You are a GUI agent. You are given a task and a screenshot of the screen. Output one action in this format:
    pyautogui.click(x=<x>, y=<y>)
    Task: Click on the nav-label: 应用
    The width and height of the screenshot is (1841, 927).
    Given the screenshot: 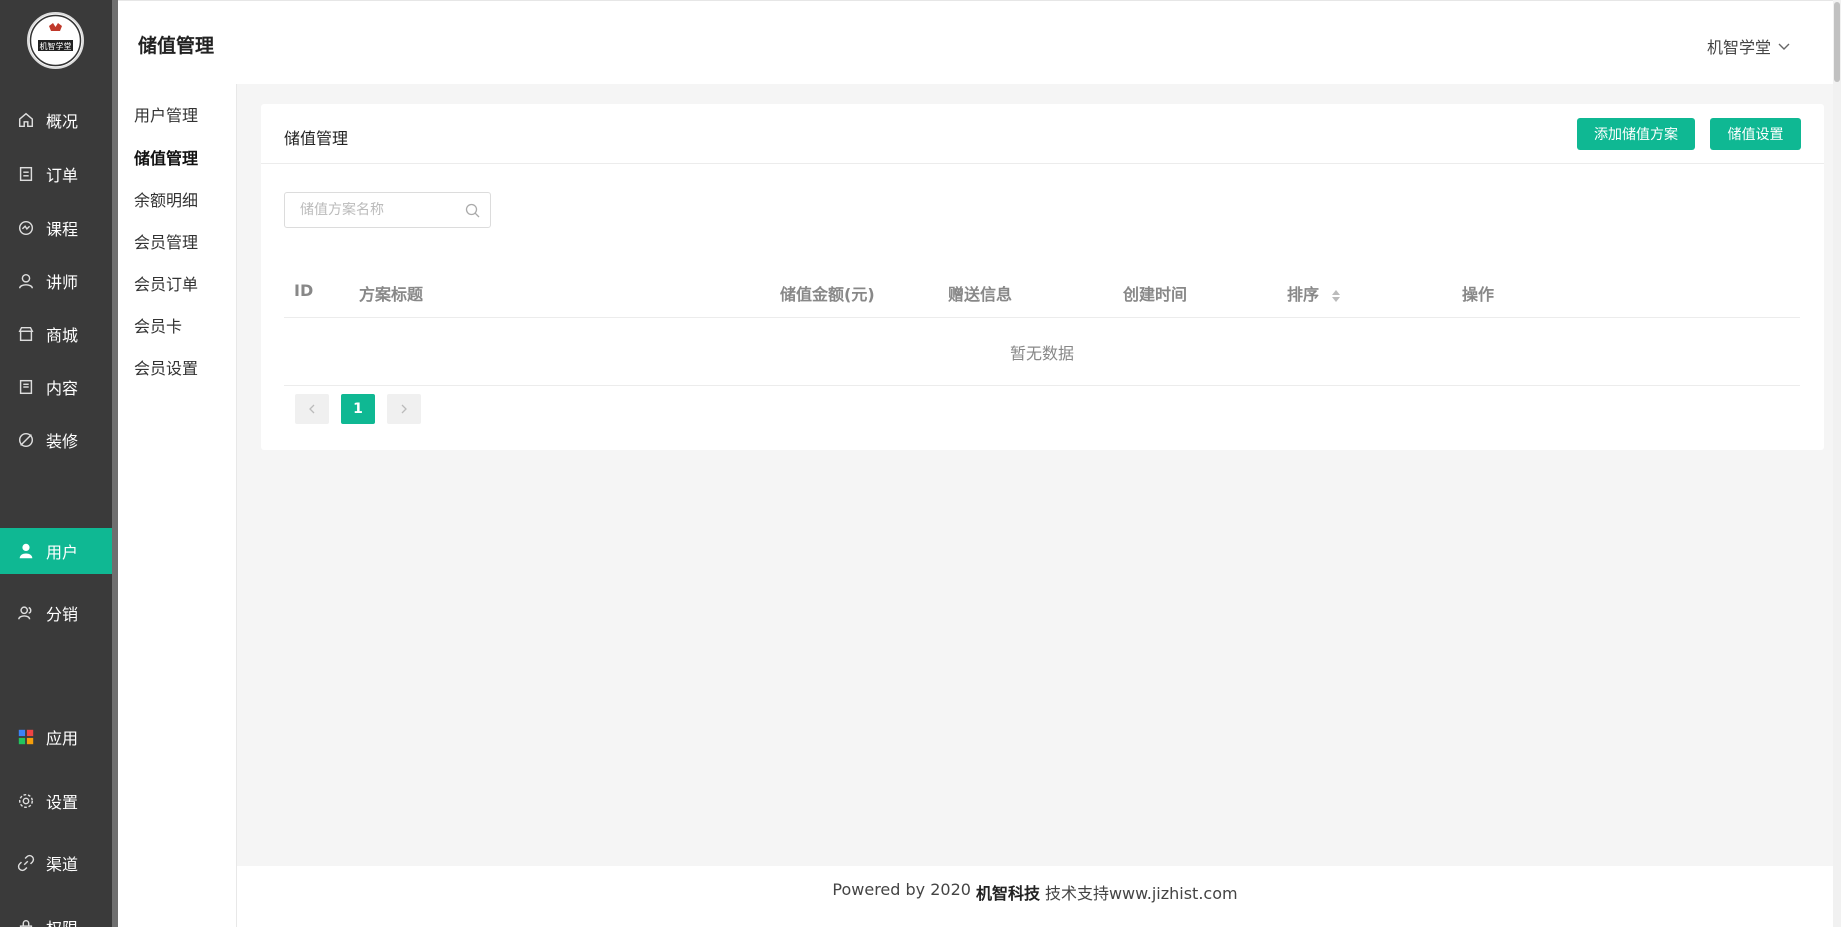 What is the action you would take?
    pyautogui.click(x=62, y=738)
    